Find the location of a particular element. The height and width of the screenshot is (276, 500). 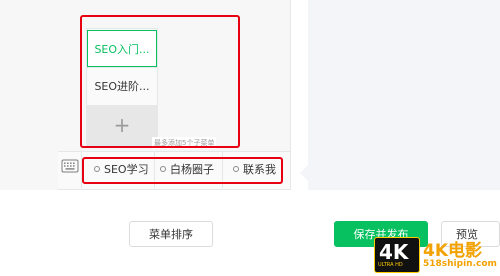

watermark-badge: 4K ULTRA HD is located at coordinates (397, 255).